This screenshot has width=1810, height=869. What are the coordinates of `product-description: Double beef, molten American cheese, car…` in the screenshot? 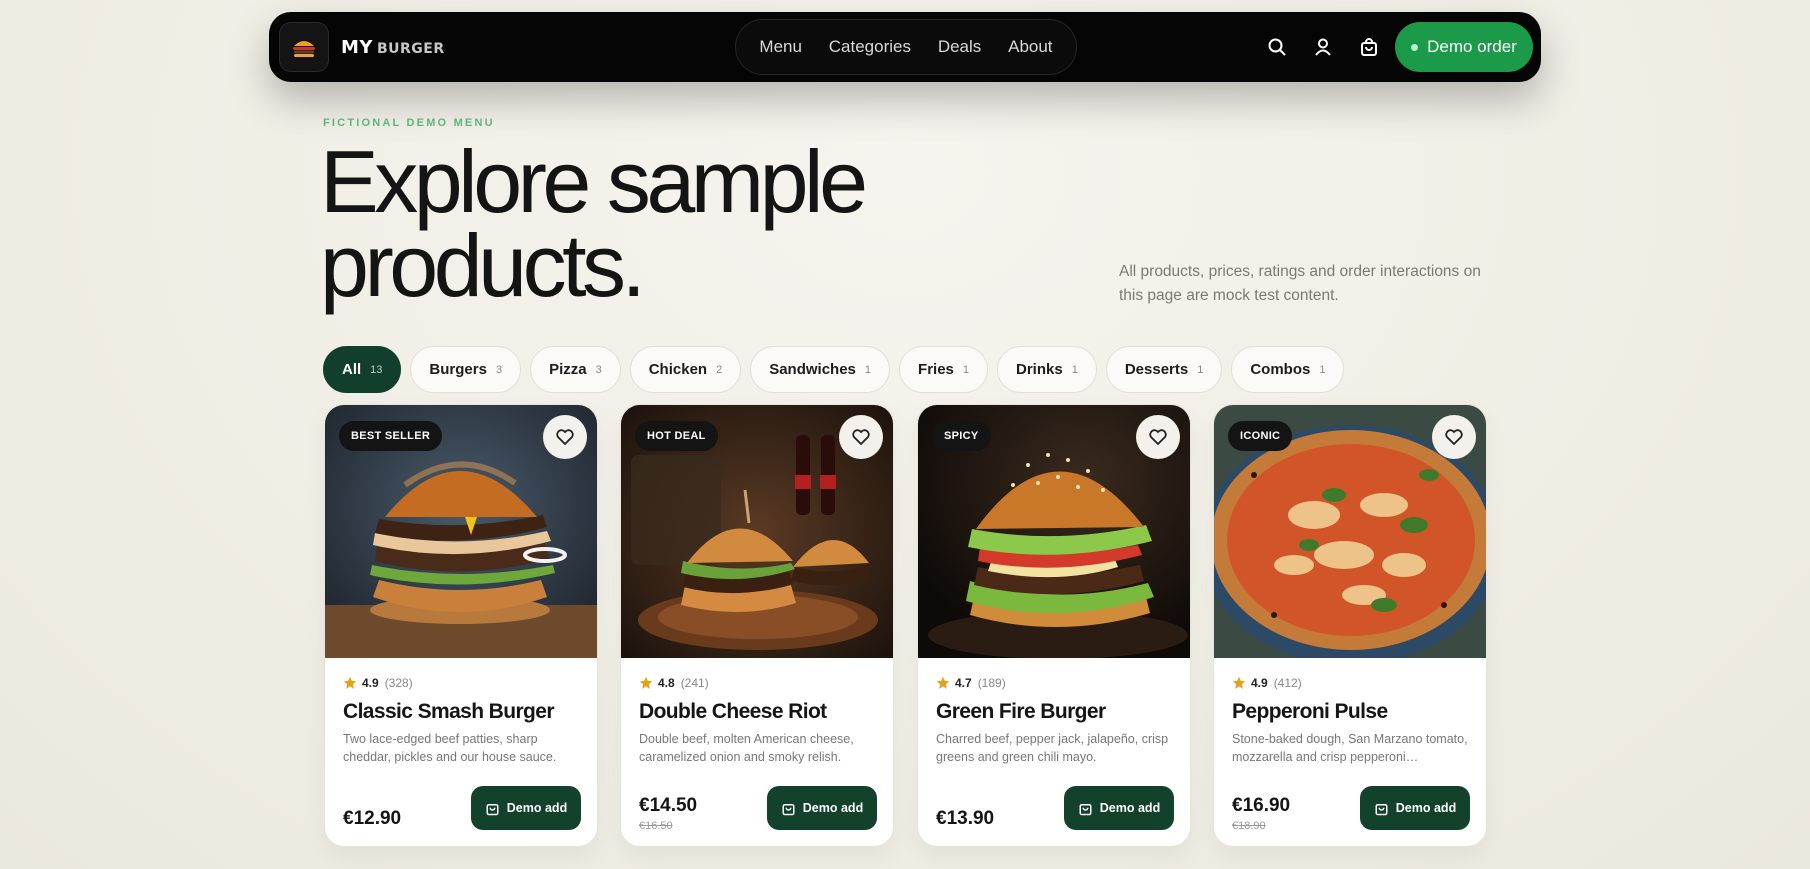 It's located at (746, 748).